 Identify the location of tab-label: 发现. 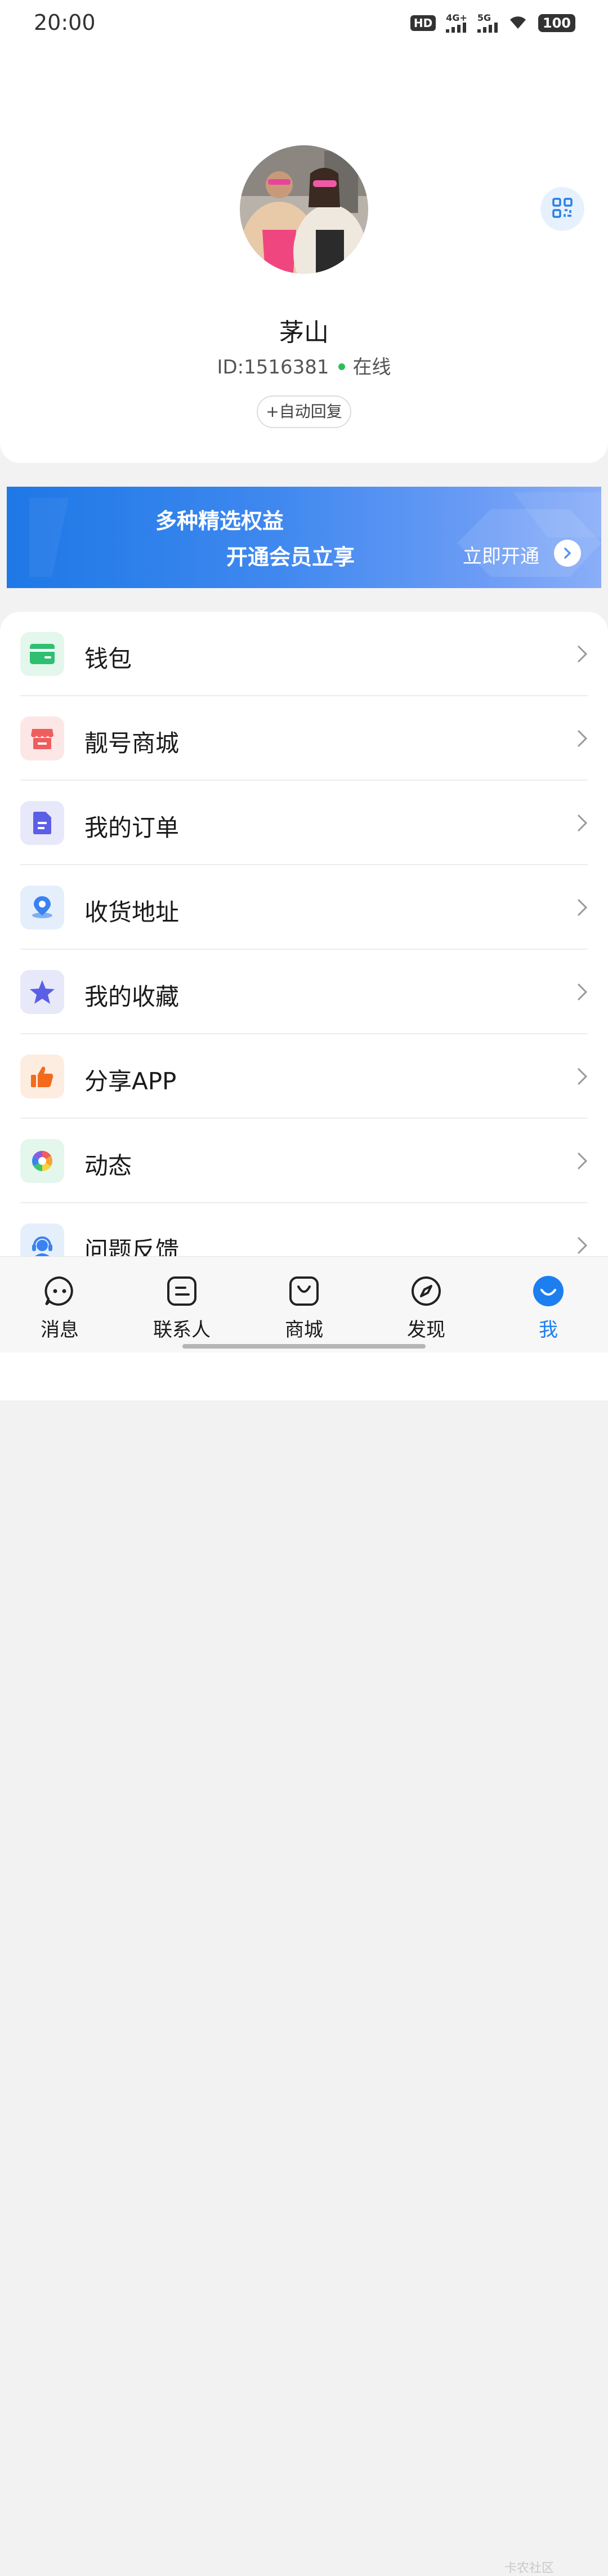
(426, 1330).